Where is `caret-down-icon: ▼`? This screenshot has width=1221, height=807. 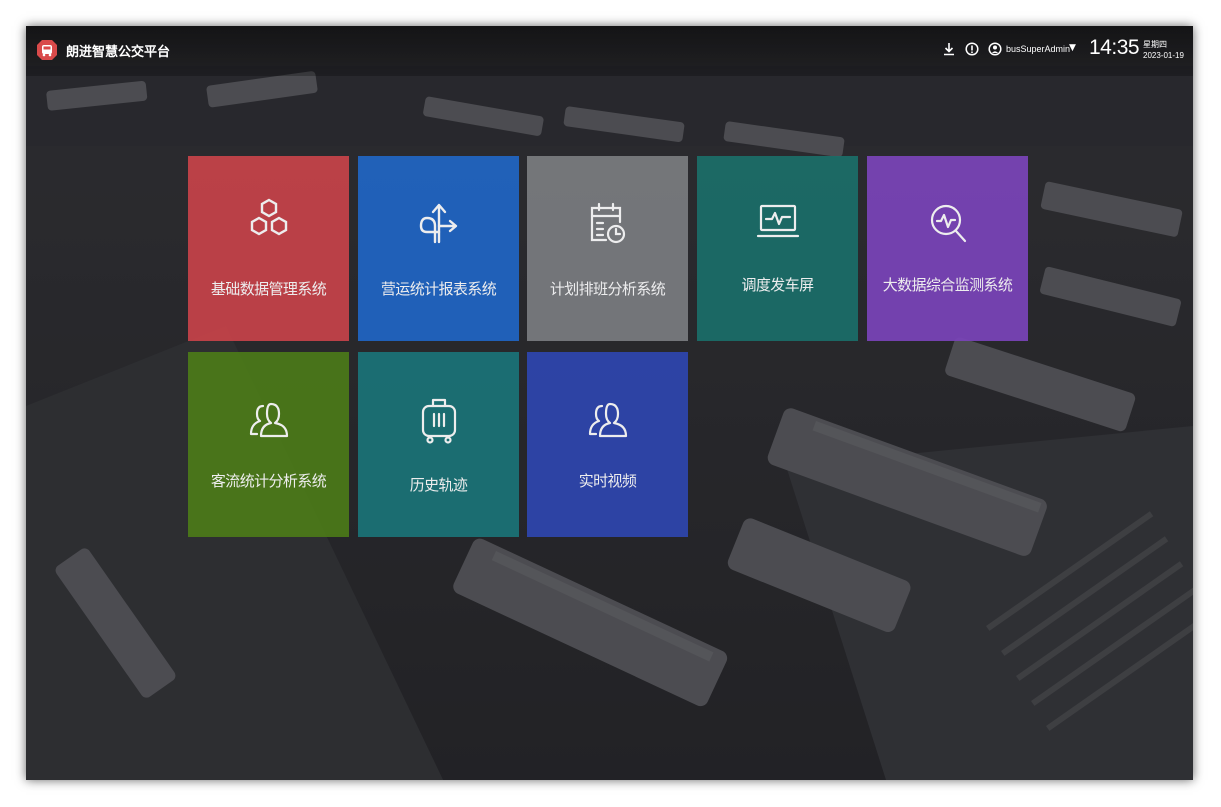
caret-down-icon: ▼ is located at coordinates (1072, 48).